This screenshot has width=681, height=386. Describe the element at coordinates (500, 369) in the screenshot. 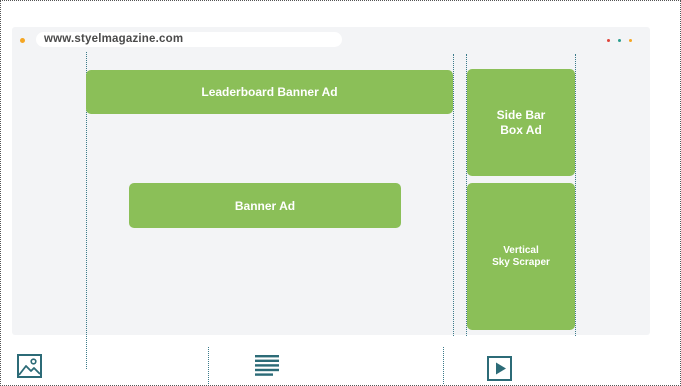

I see `video-play-icon` at that location.